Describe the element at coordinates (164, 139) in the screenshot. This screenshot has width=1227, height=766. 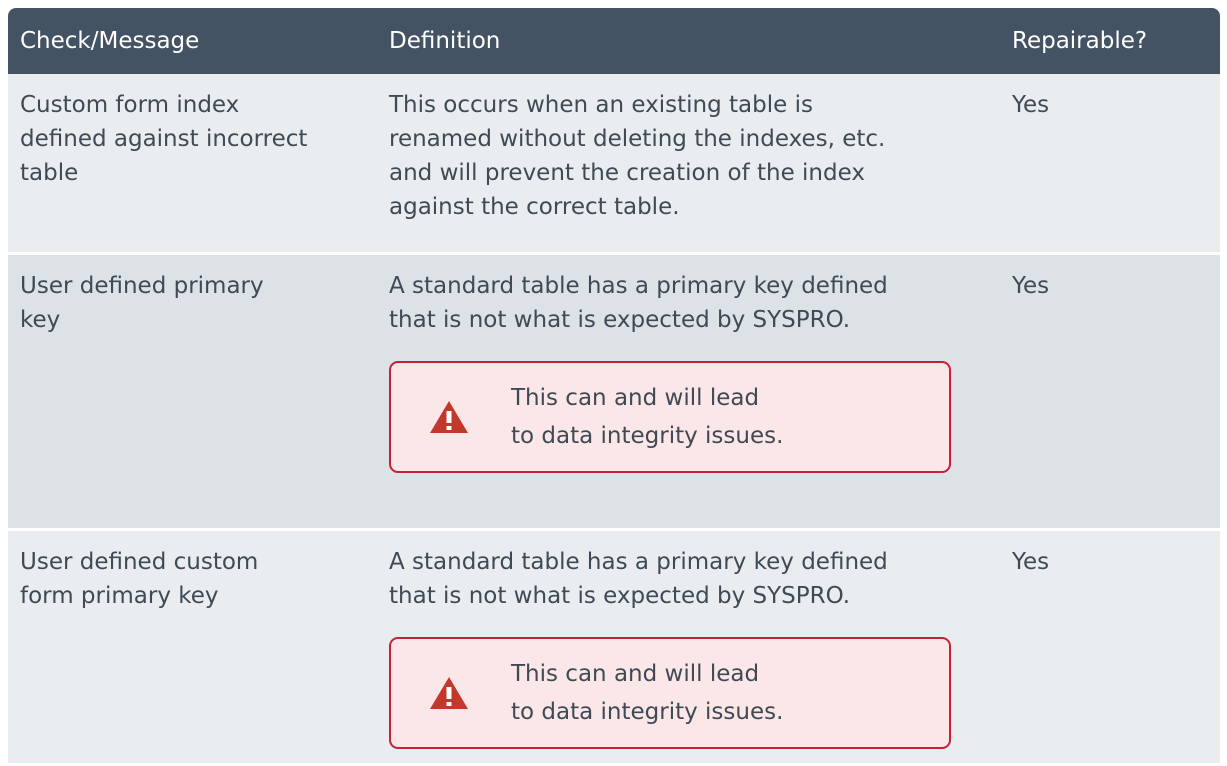
I see `check-line: defined against incorrect` at that location.